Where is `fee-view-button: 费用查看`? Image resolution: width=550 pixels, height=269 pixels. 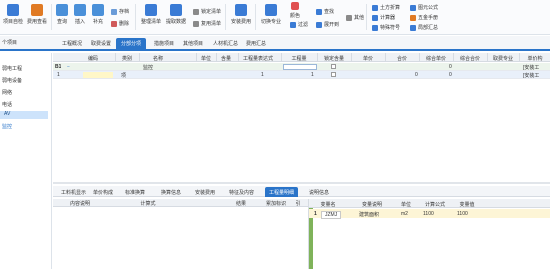
fee-view-button: 费用查看 is located at coordinates (37, 14).